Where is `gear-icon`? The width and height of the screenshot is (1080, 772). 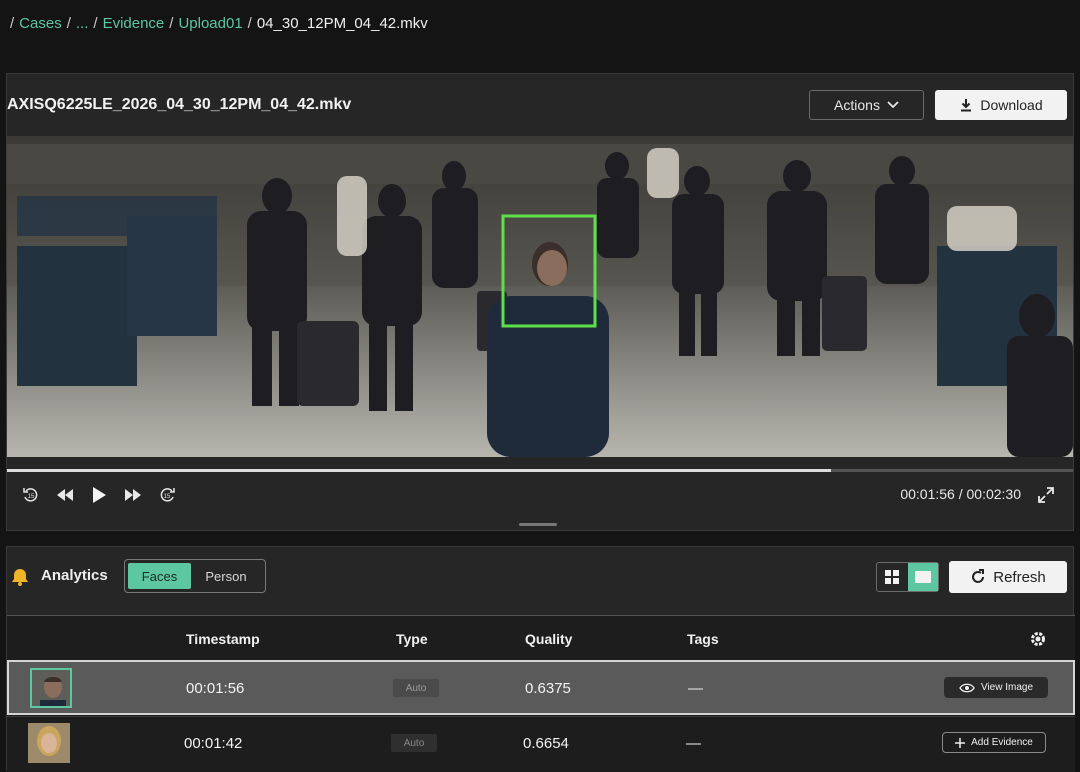
gear-icon is located at coordinates (1038, 639).